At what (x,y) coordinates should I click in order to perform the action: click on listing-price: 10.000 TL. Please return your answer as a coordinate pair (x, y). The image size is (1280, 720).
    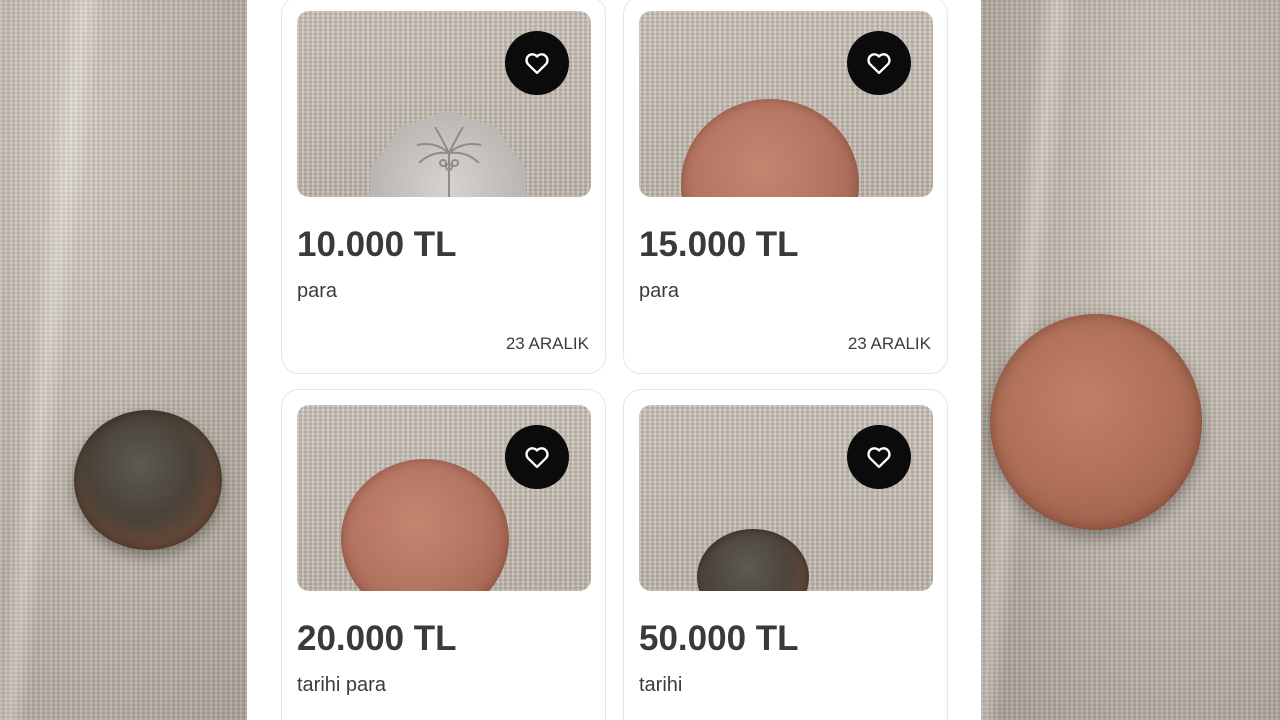
    Looking at the image, I should click on (377, 244).